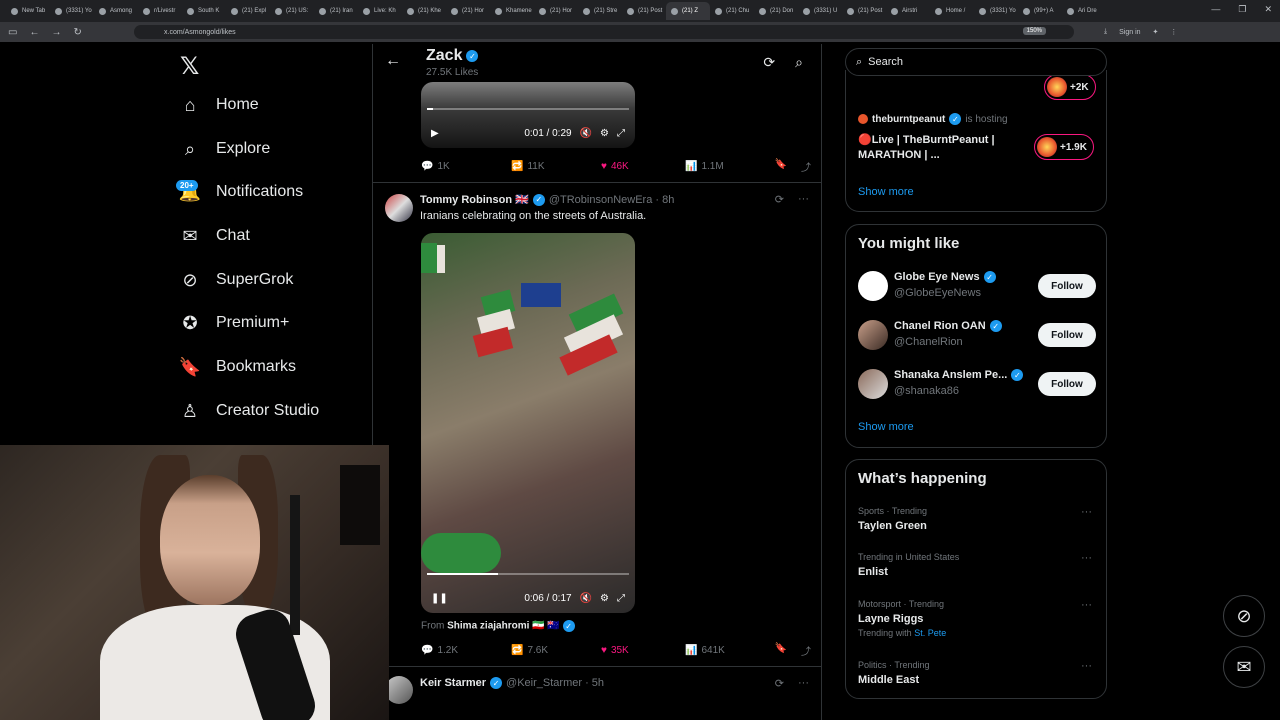  I want to click on url-field: x.com/Asmongold/likes 150%, so click(604, 32).